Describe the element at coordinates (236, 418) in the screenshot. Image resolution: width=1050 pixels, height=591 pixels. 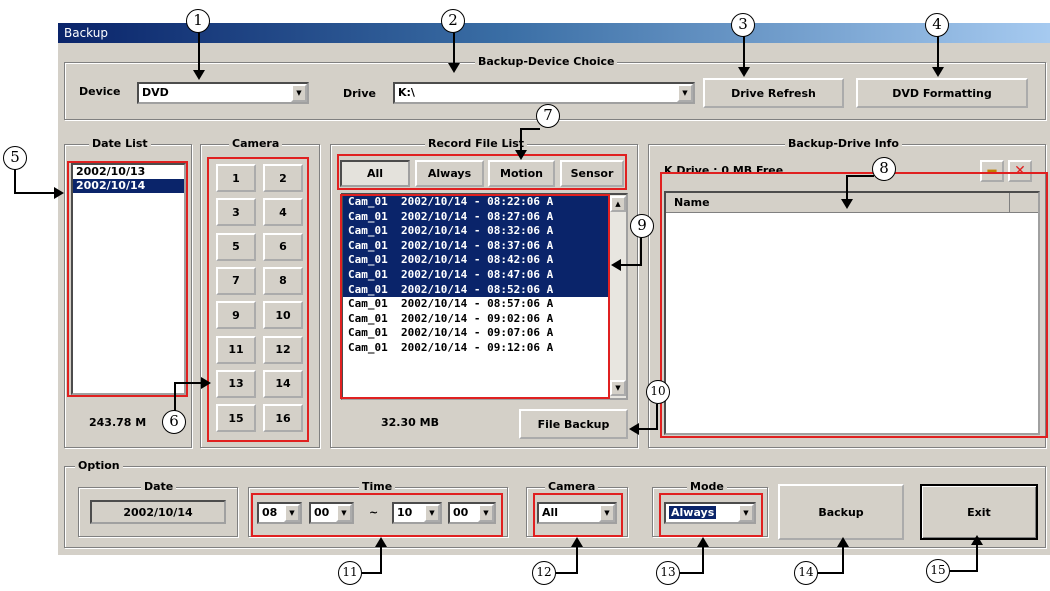
I see `camera-button-15: 15` at that location.